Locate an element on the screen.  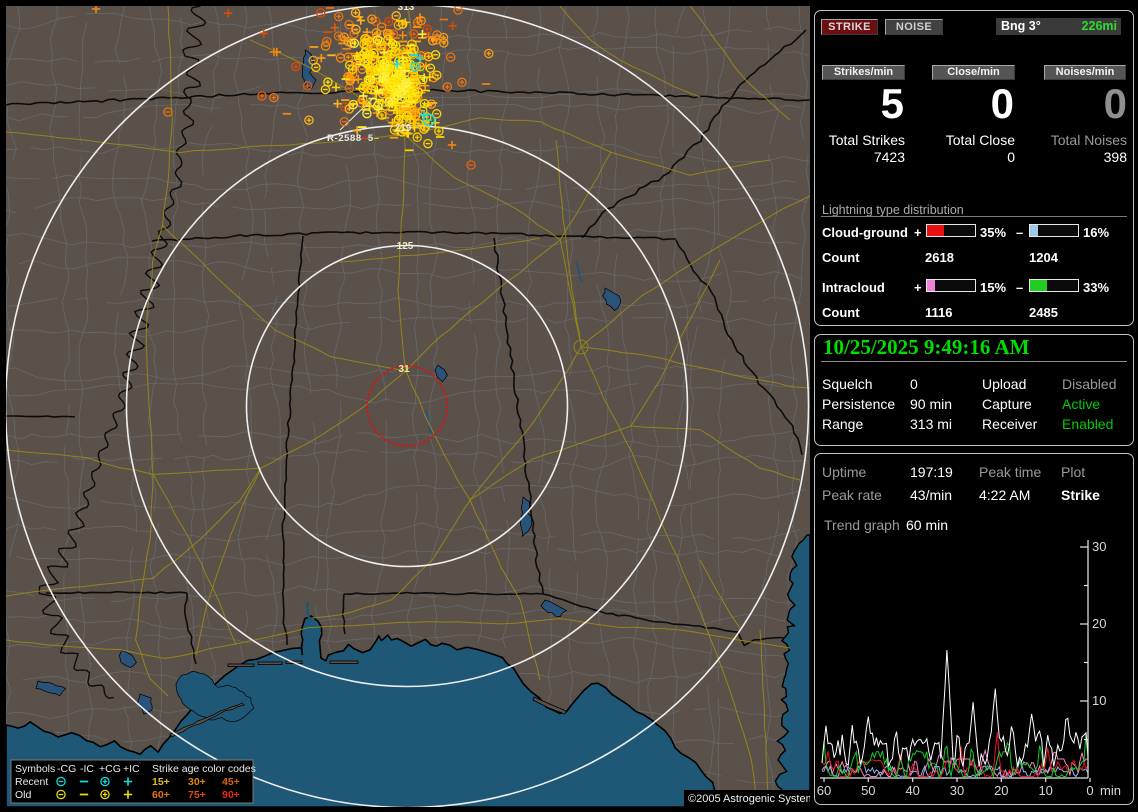
svg-text: +IC is located at coordinates (131, 769).